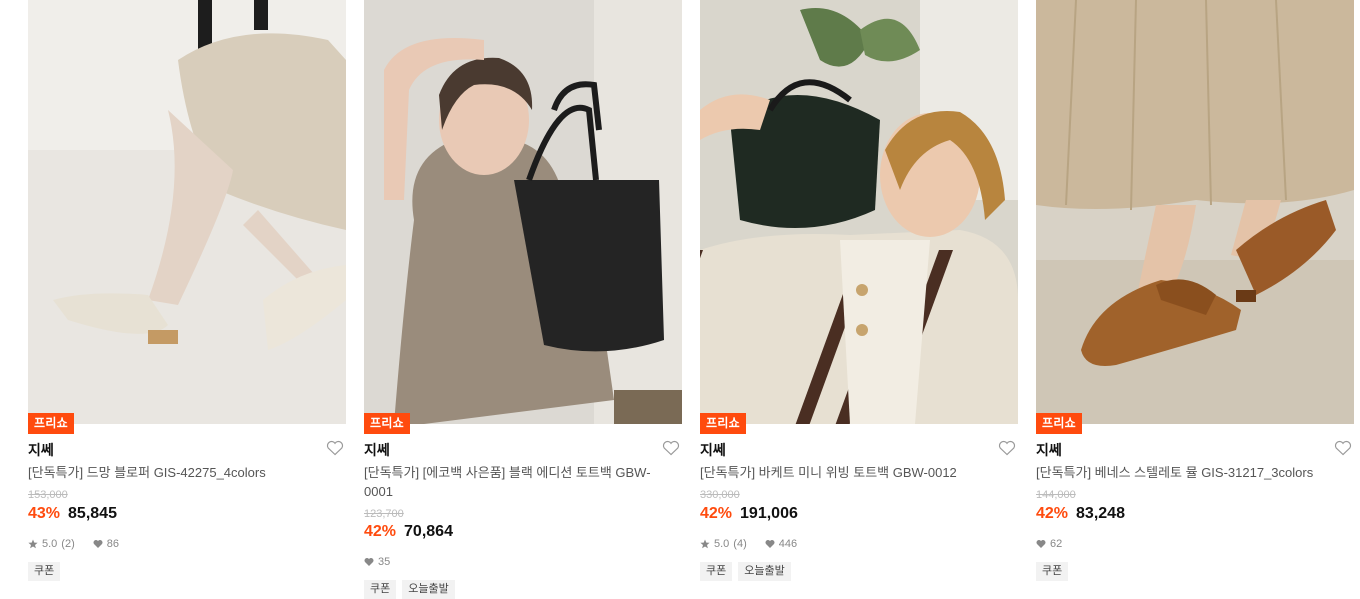  I want to click on price-row: 43% 85,845, so click(72, 516).